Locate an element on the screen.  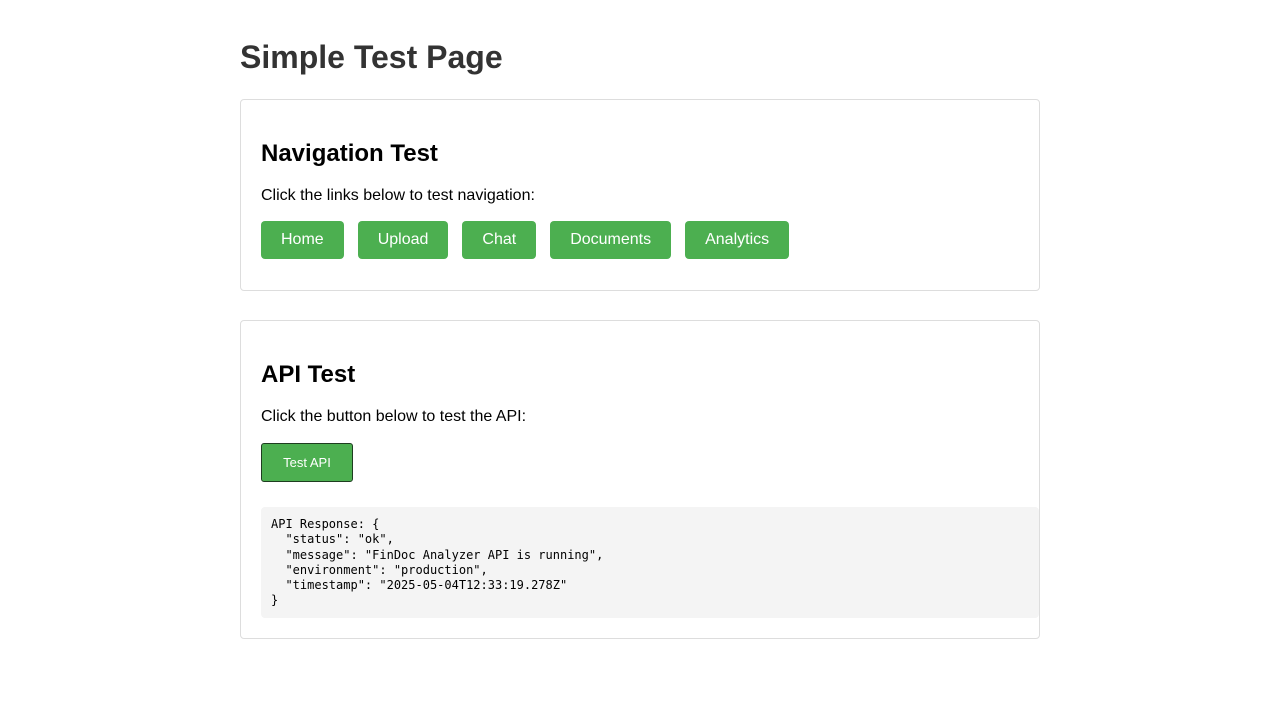
navigation-test-heading: Navigation Test is located at coordinates (349, 153).